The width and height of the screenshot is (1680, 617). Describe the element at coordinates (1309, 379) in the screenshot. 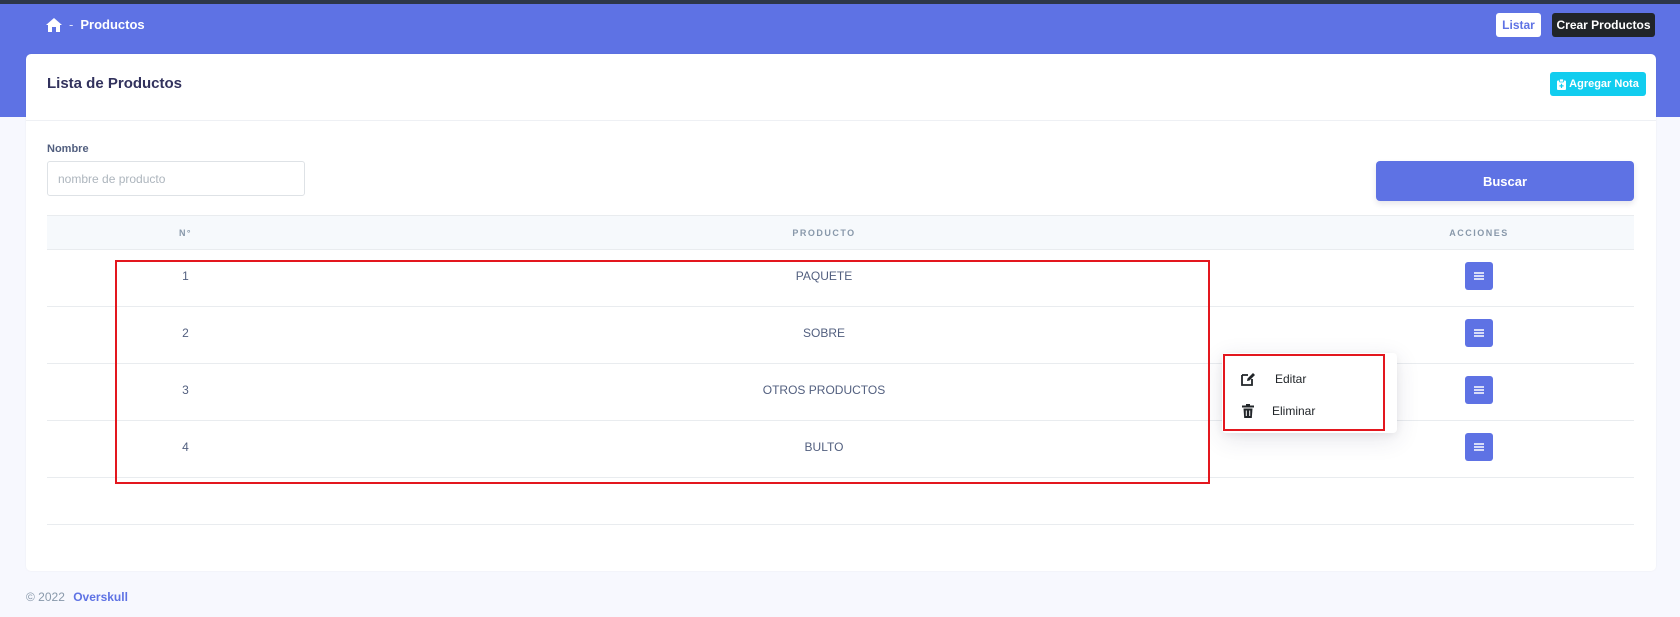

I see `dropdown-item-editar: Editar` at that location.